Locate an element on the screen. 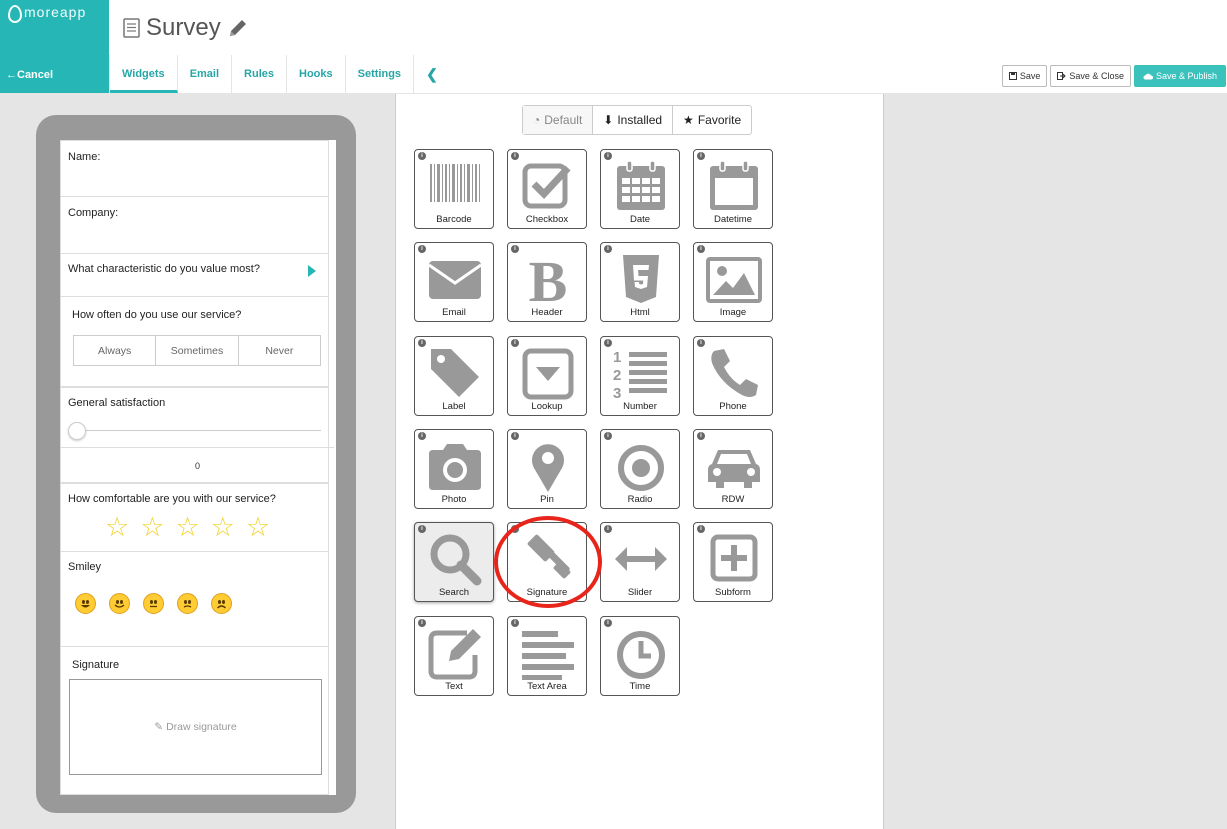  widget-subform: i Subform is located at coordinates (733, 562).